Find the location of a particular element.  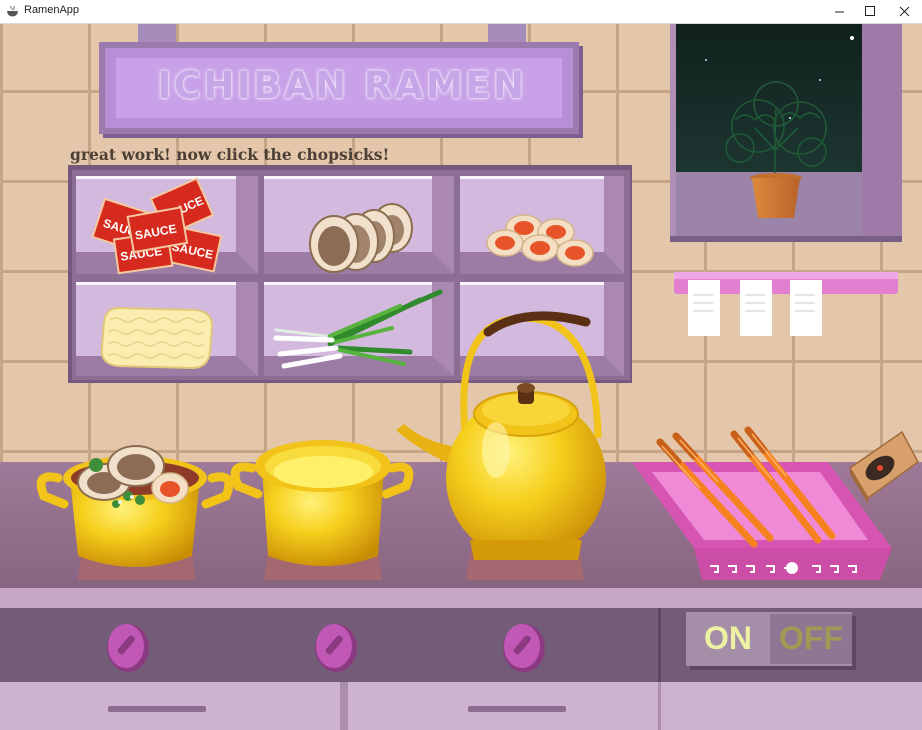

night-window is located at coordinates (786, 133).